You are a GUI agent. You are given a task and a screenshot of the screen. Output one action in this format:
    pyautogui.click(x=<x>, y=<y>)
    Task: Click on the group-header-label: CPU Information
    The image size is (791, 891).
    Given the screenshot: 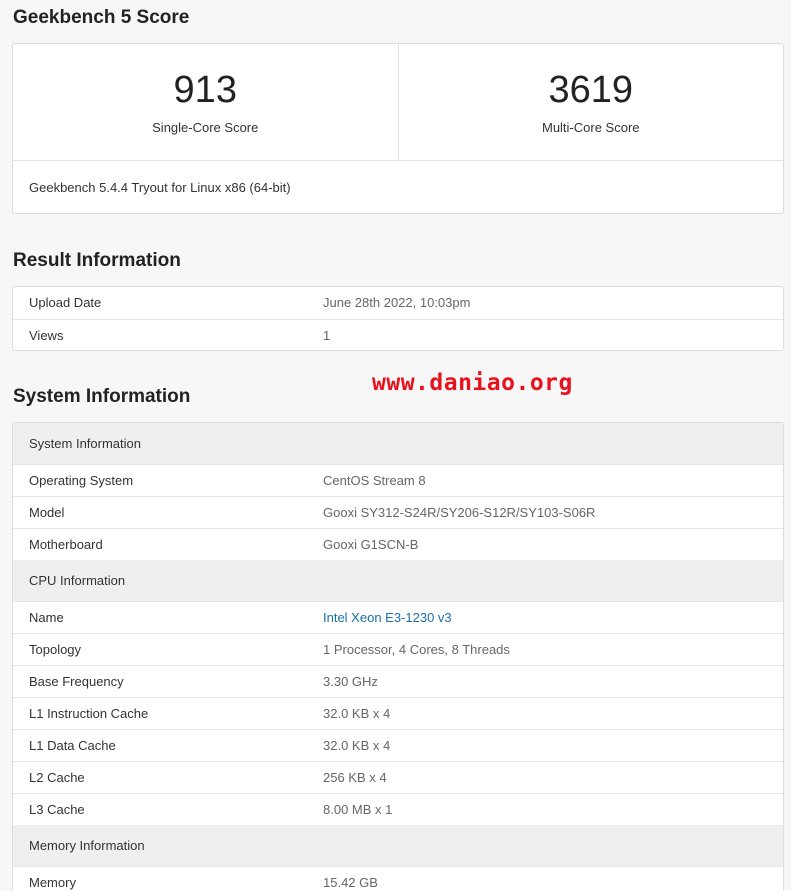 What is the action you would take?
    pyautogui.click(x=77, y=580)
    